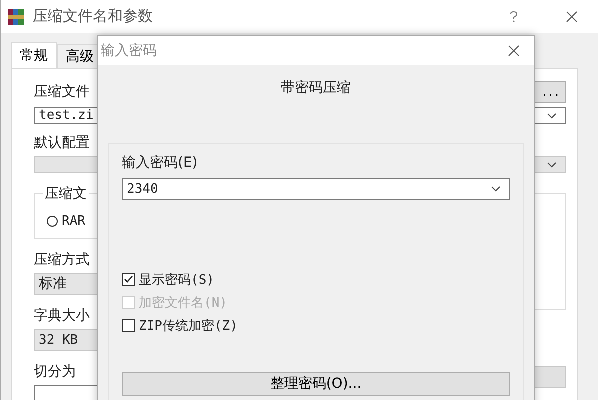 This screenshot has height=400, width=598. I want to click on dialog-title: 输入密码, so click(129, 51).